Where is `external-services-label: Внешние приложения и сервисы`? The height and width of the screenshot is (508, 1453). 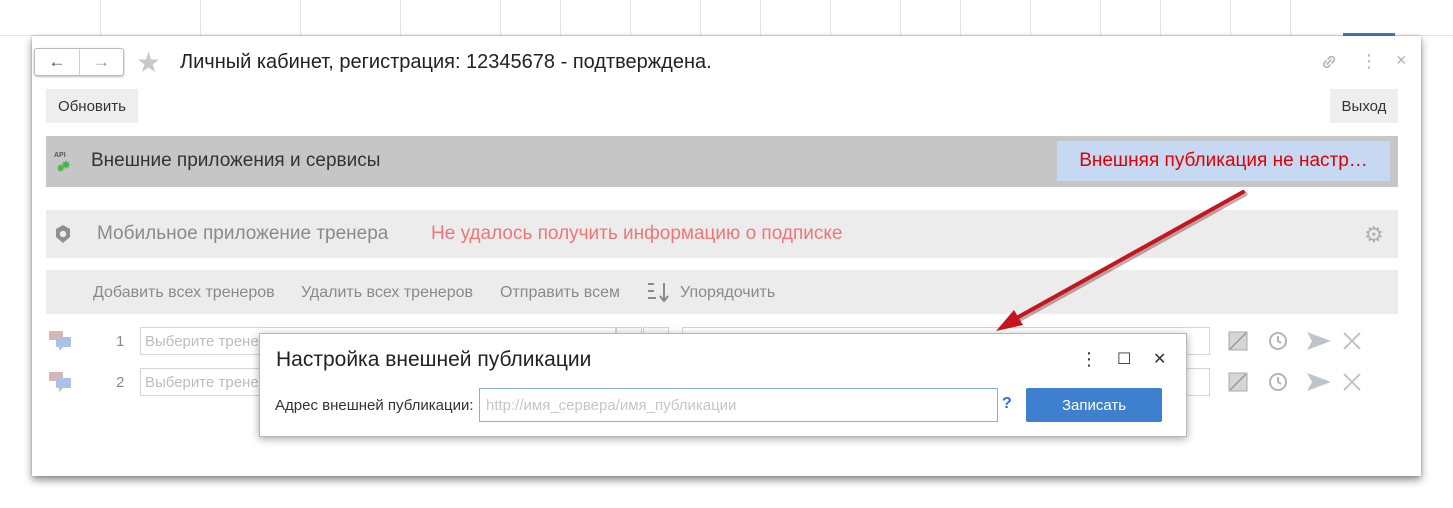
external-services-label: Внешние приложения и сервисы is located at coordinates (236, 160).